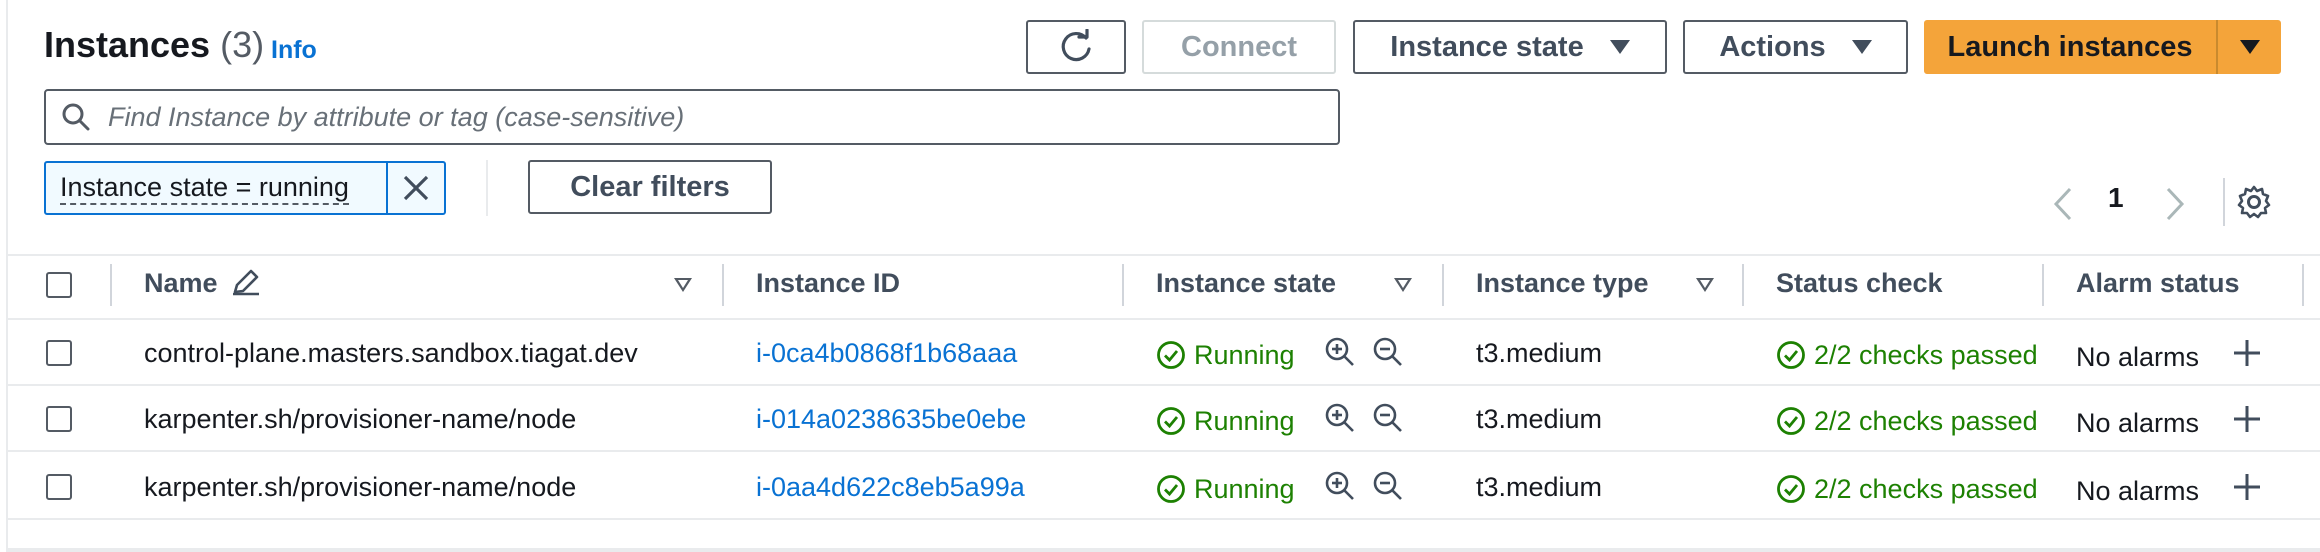 Image resolution: width=2320 pixels, height=552 pixels. I want to click on instance-state-label: Instance state, so click(1487, 46).